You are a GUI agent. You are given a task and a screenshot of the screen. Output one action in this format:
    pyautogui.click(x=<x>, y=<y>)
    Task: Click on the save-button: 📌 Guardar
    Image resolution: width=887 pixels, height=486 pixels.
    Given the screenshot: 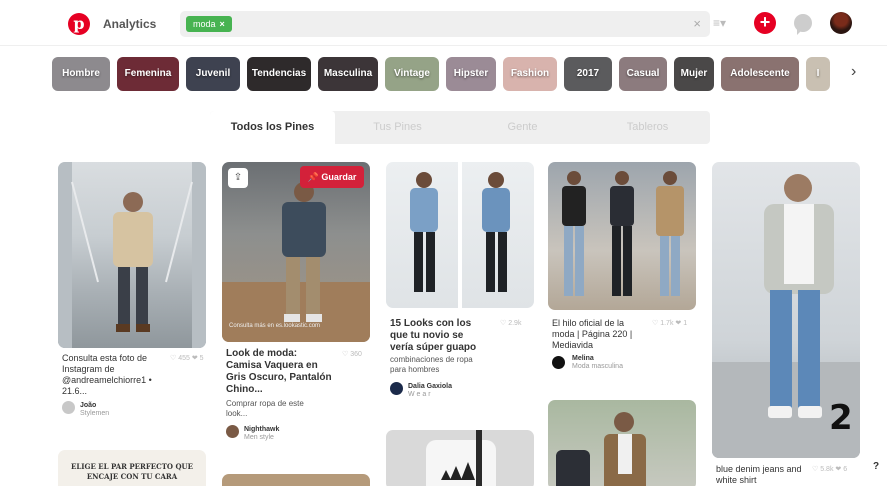 What is the action you would take?
    pyautogui.click(x=332, y=177)
    